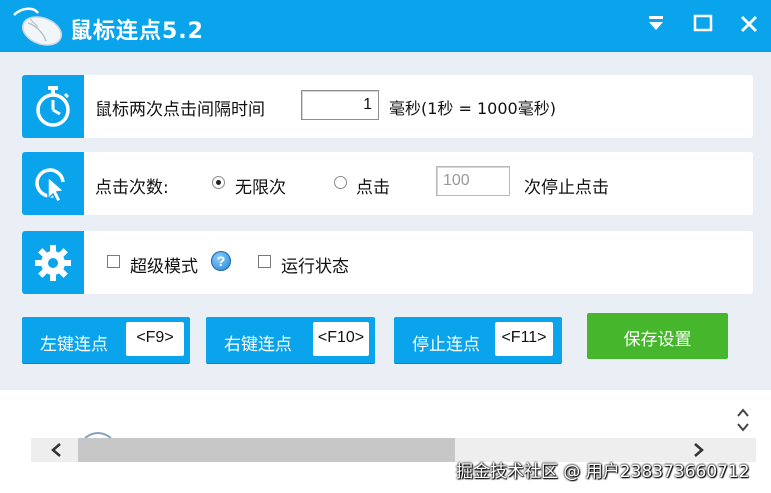  I want to click on cursor-click-icon, so click(50, 185).